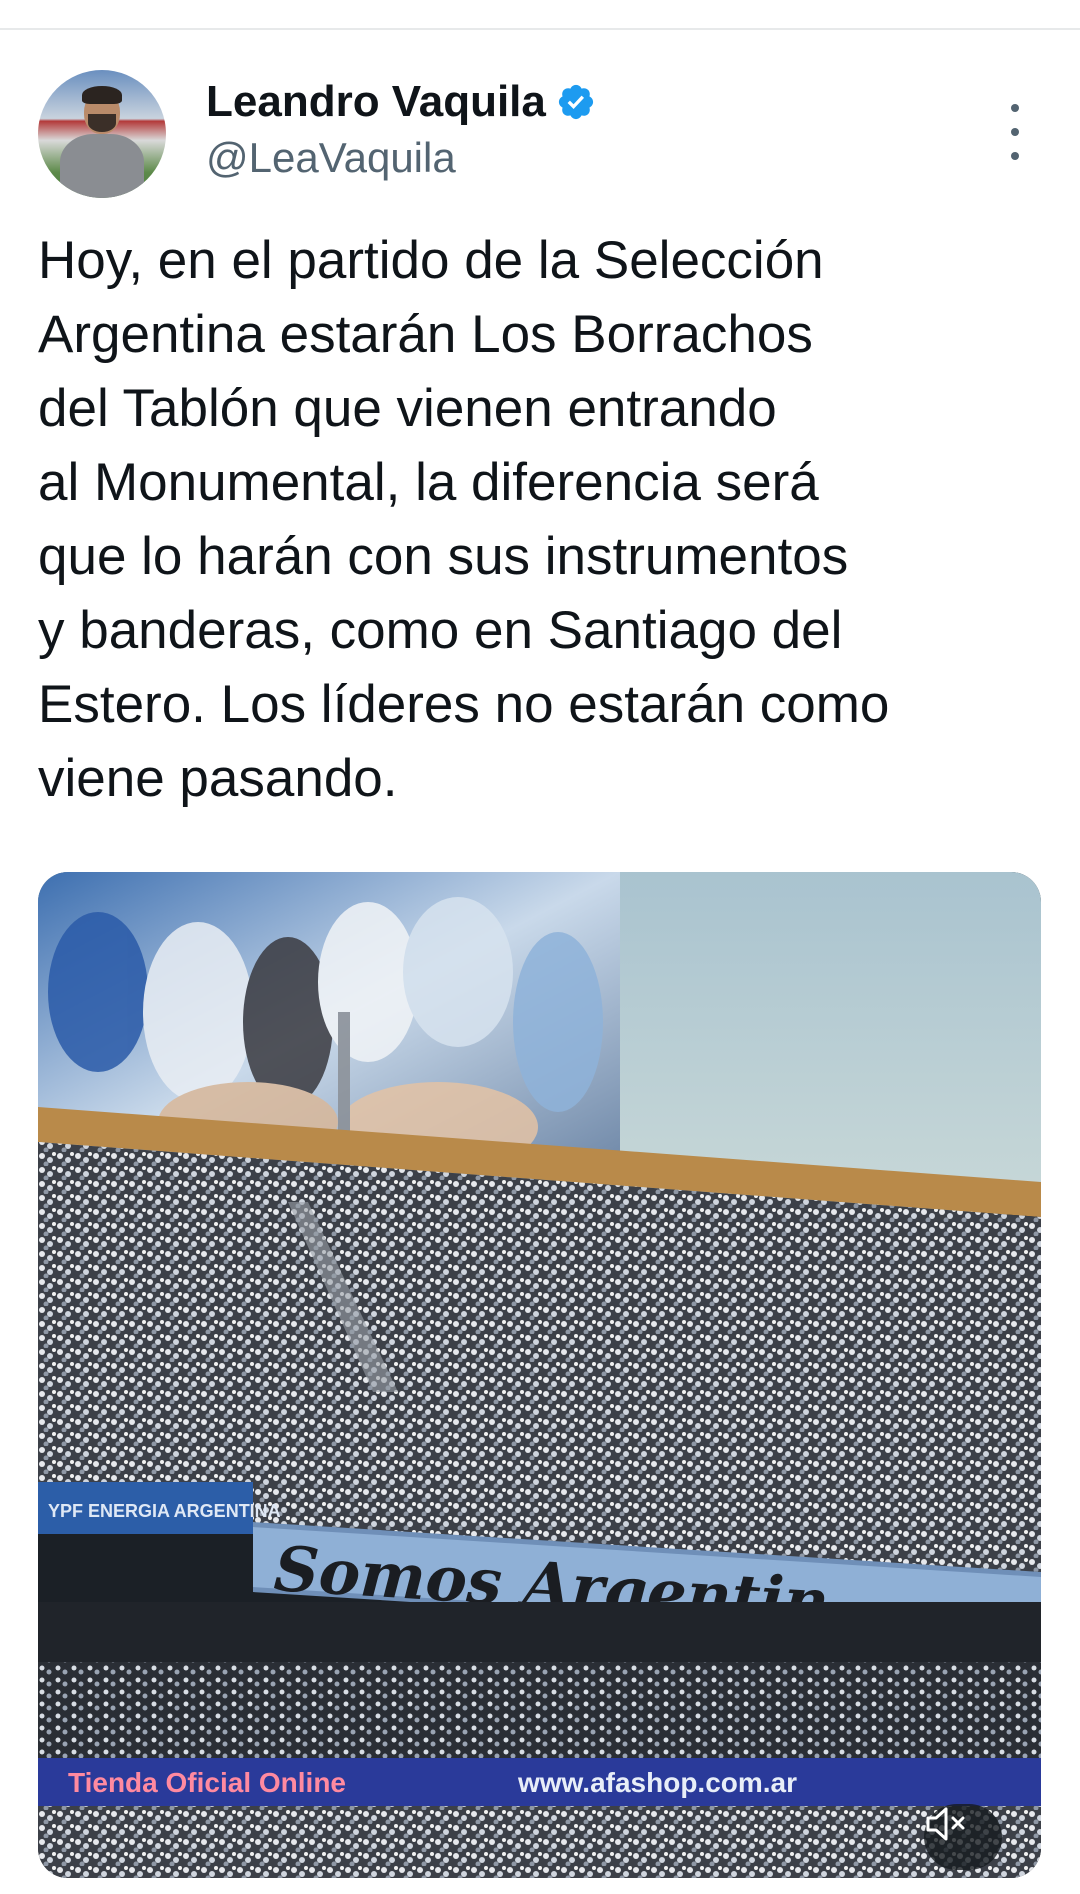 The width and height of the screenshot is (1080, 1894). I want to click on tweet-text-line: viene pasando., so click(218, 778).